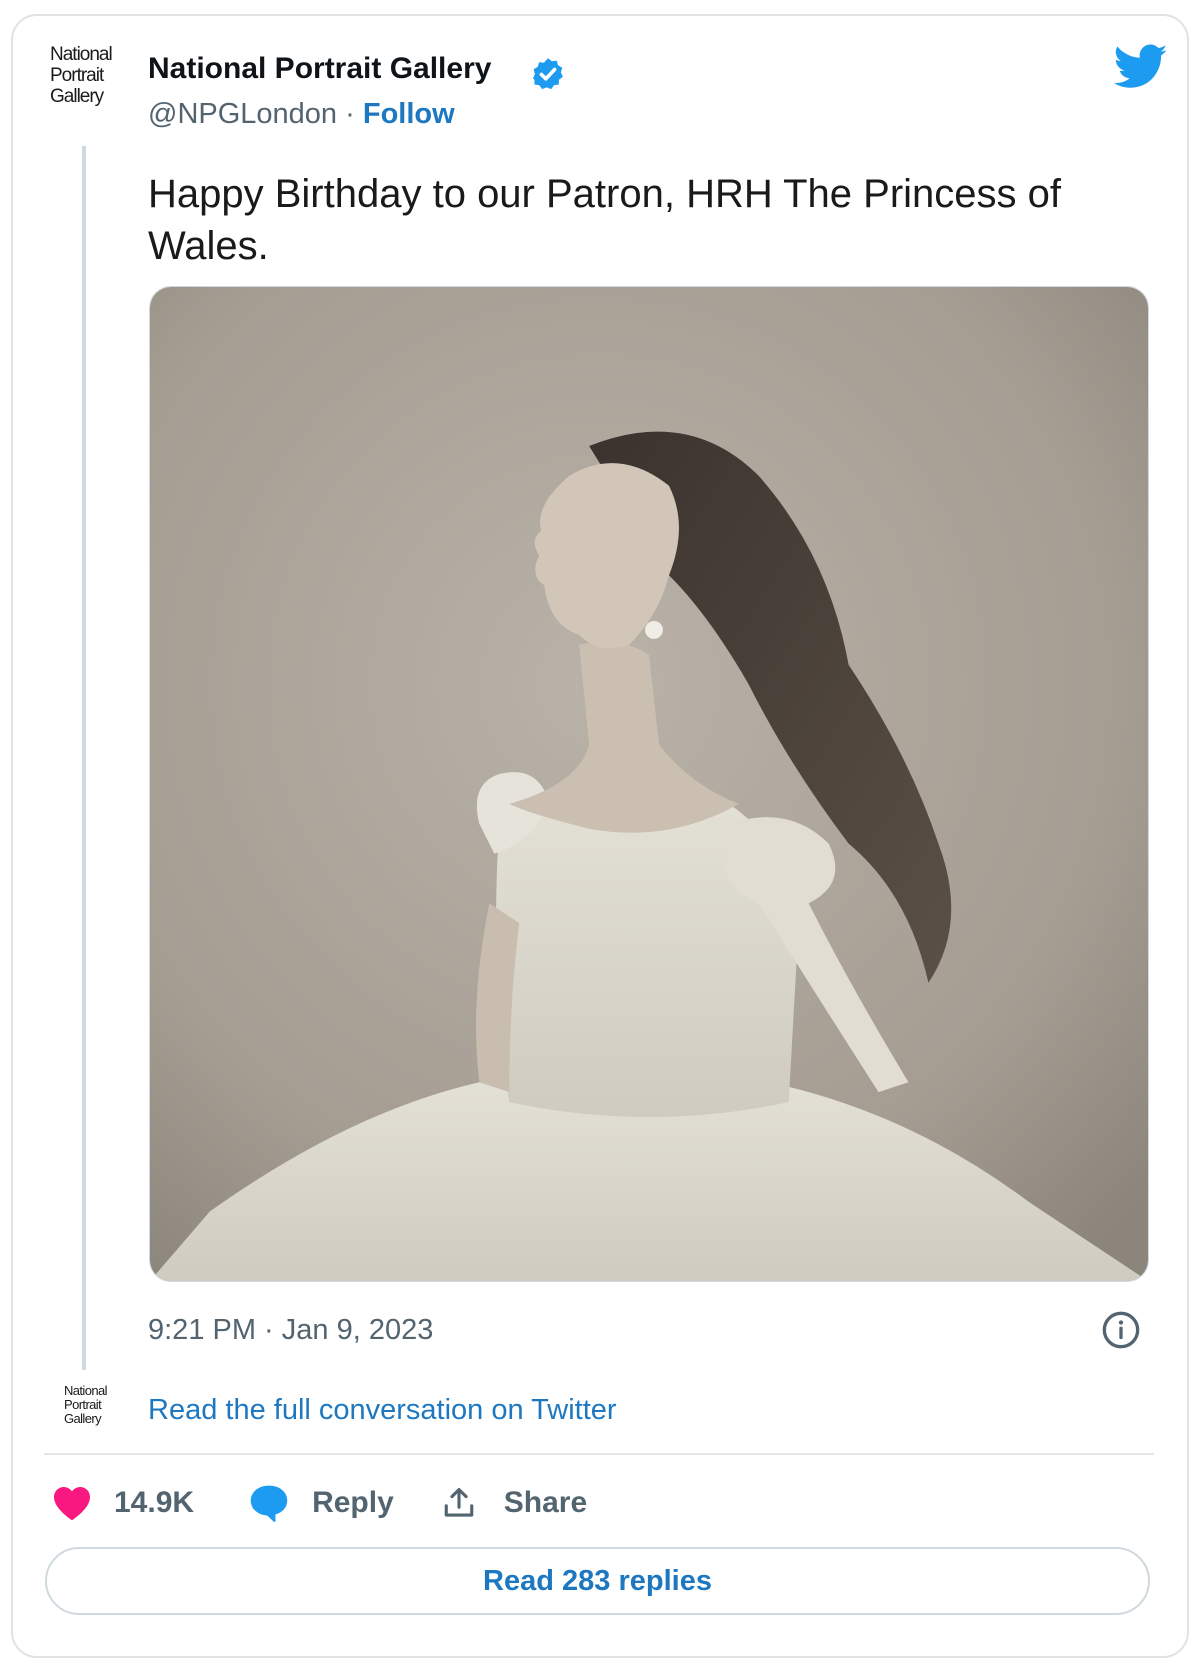  I want to click on author-handle: @NPGLondon, so click(242, 114).